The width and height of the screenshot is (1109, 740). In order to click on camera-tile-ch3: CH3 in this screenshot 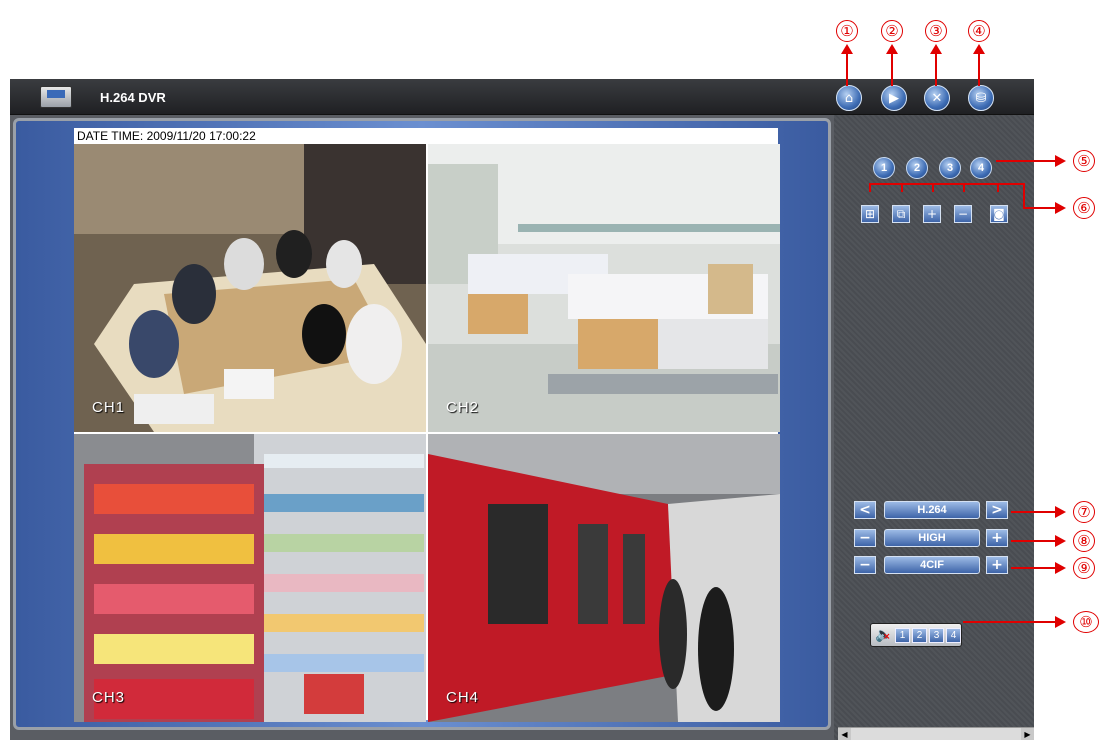, I will do `click(250, 578)`.